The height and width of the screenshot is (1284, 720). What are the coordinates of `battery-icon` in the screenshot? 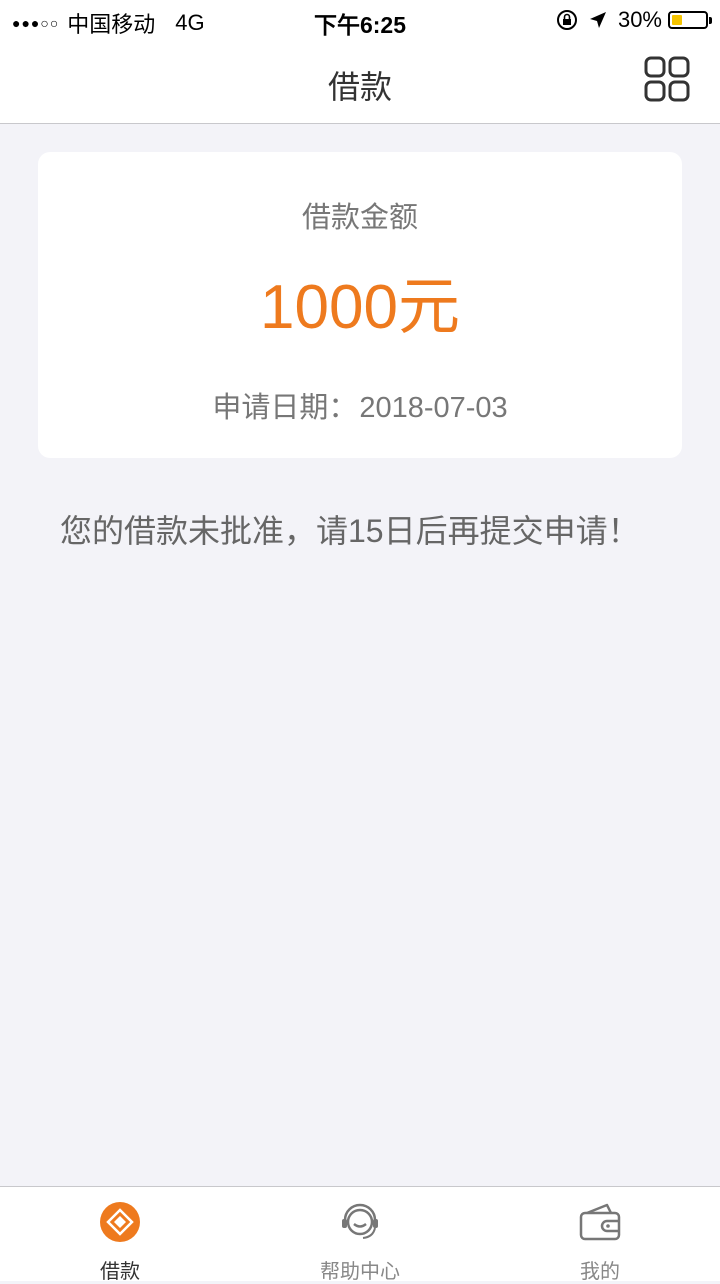 It's located at (690, 20).